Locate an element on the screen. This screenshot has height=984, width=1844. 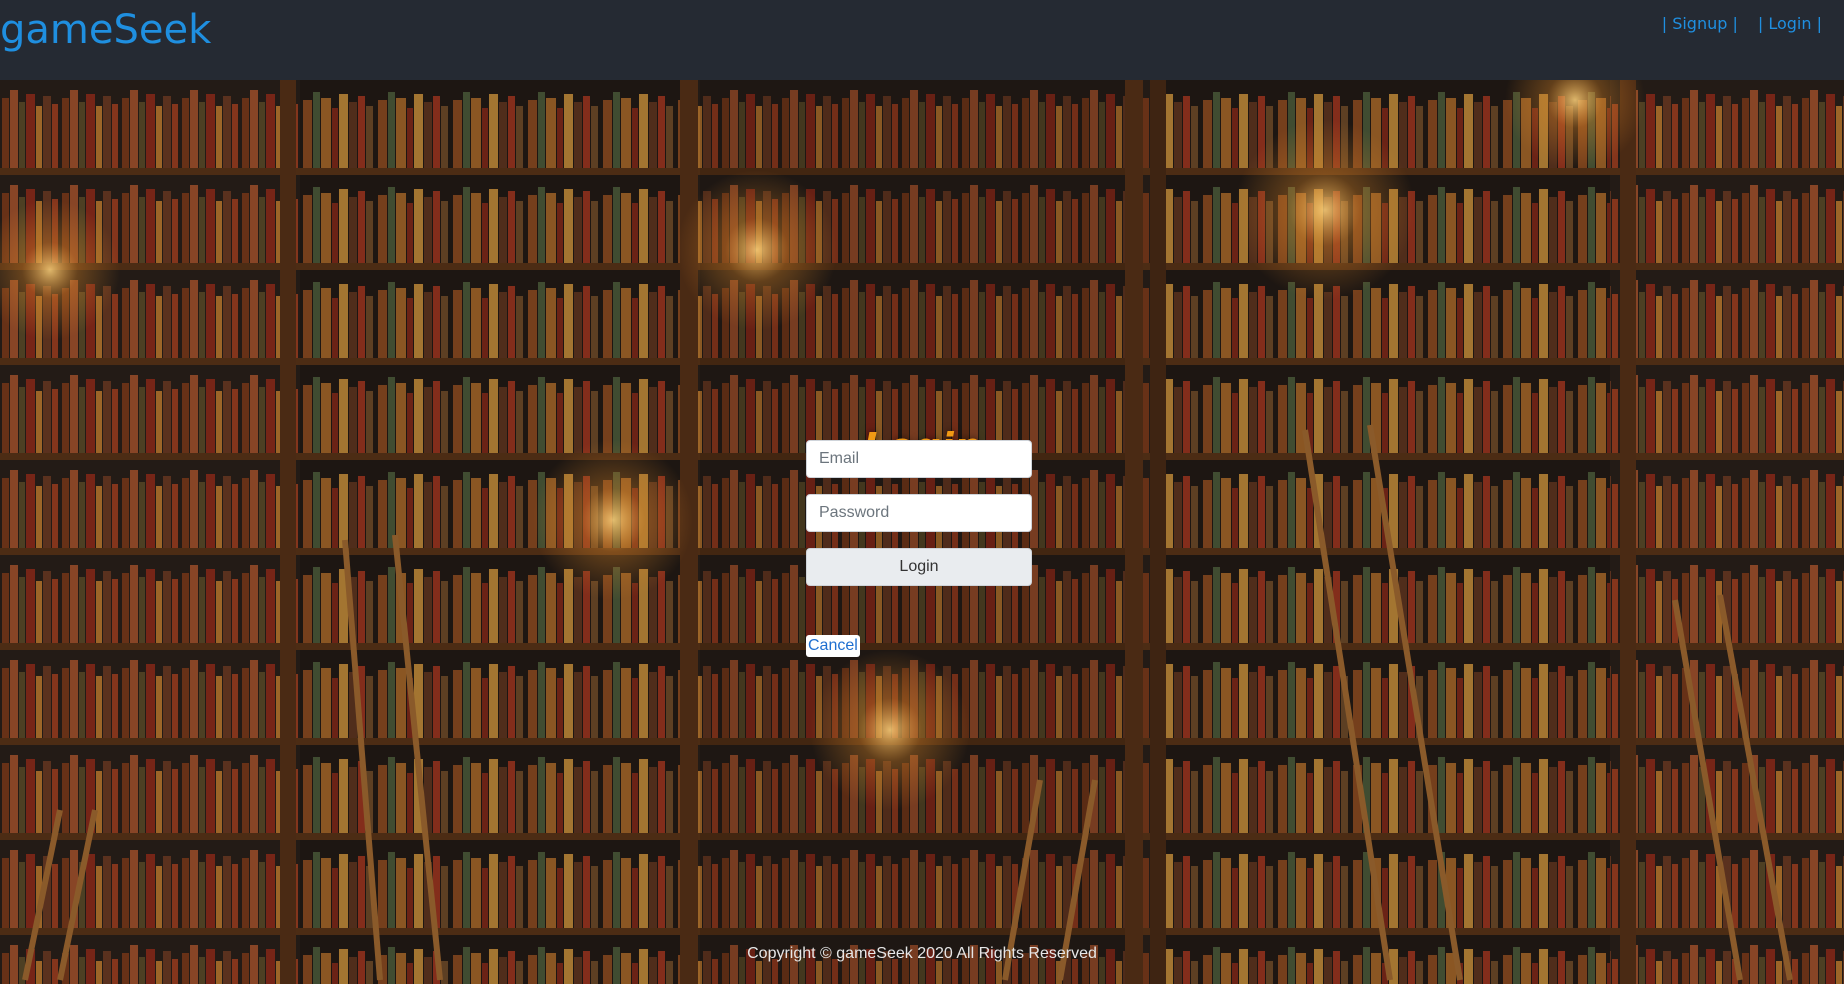
navbar: gameSeek | Signup | | Login | is located at coordinates (922, 40).